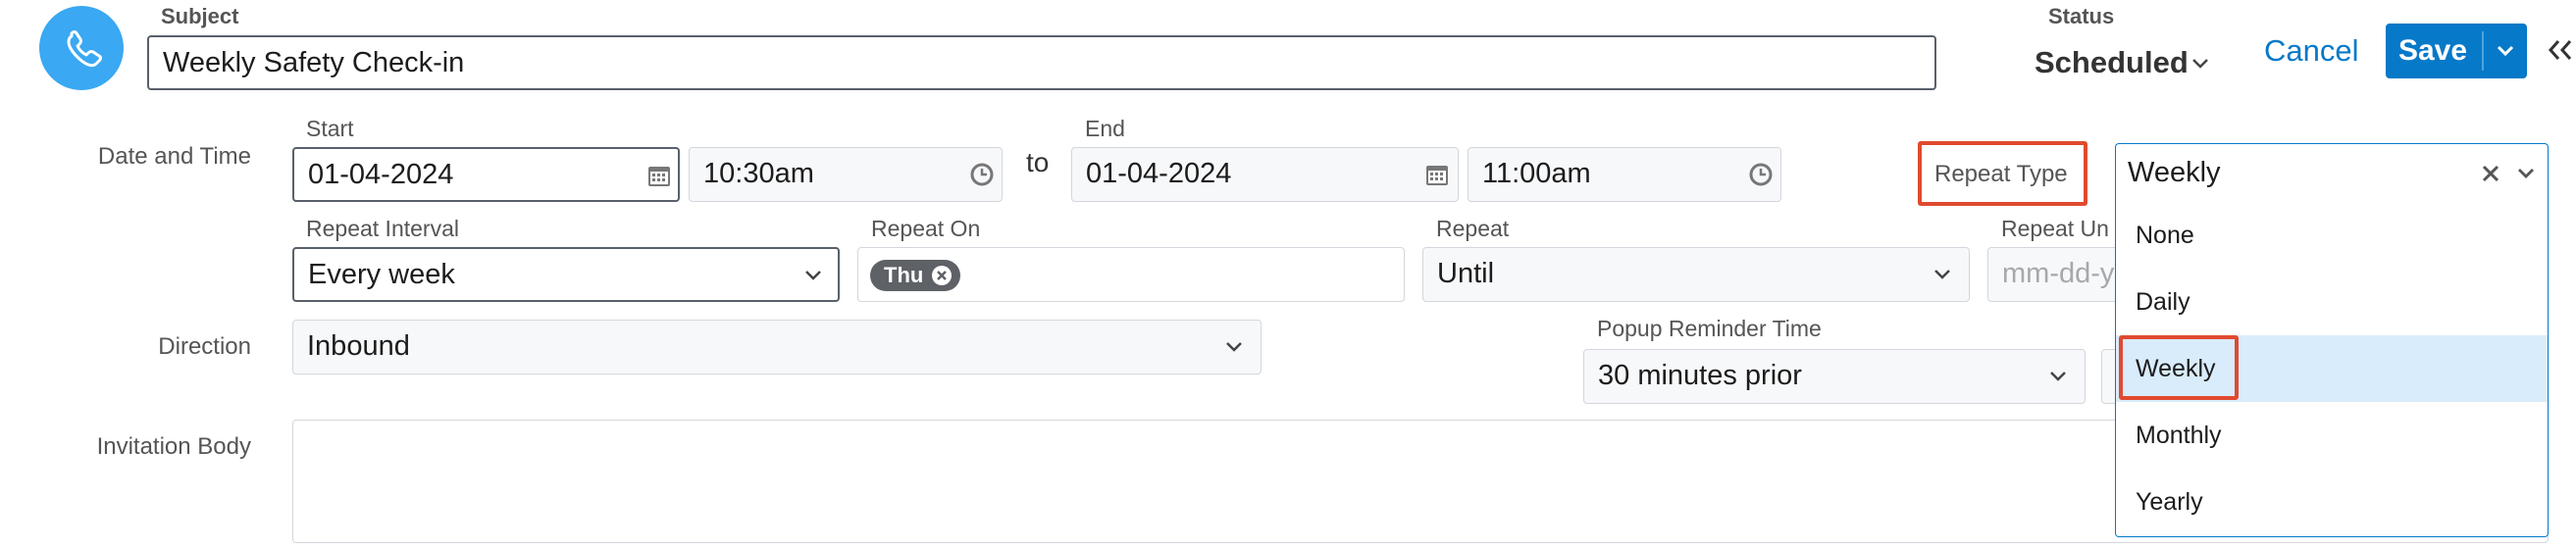 This screenshot has height=549, width=2576. What do you see at coordinates (846, 175) in the screenshot?
I see `start-time-input: 10:30am` at bounding box center [846, 175].